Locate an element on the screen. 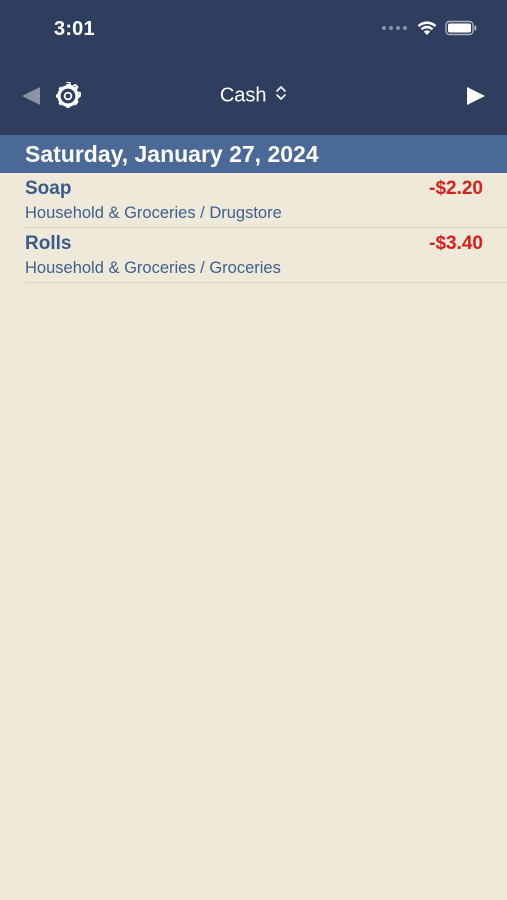 This screenshot has height=900, width=507. status-time: 3:01 is located at coordinates (74, 29).